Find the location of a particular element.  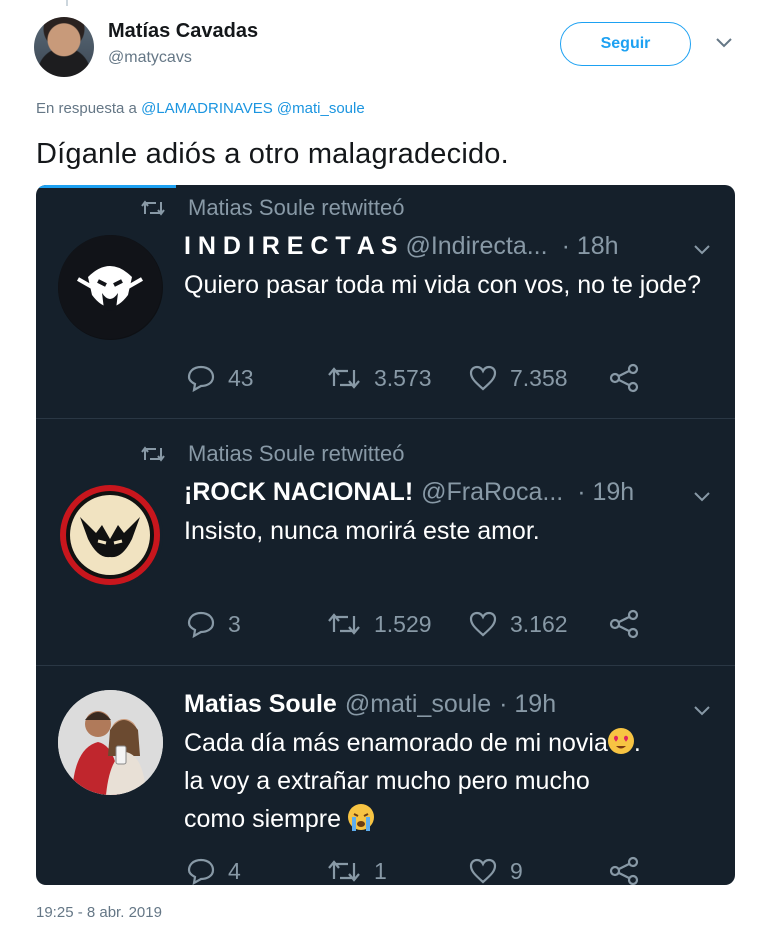

tweet-author-line: ¡ROCK NACIONAL! @FraRoca... · 19h is located at coordinates (409, 492).